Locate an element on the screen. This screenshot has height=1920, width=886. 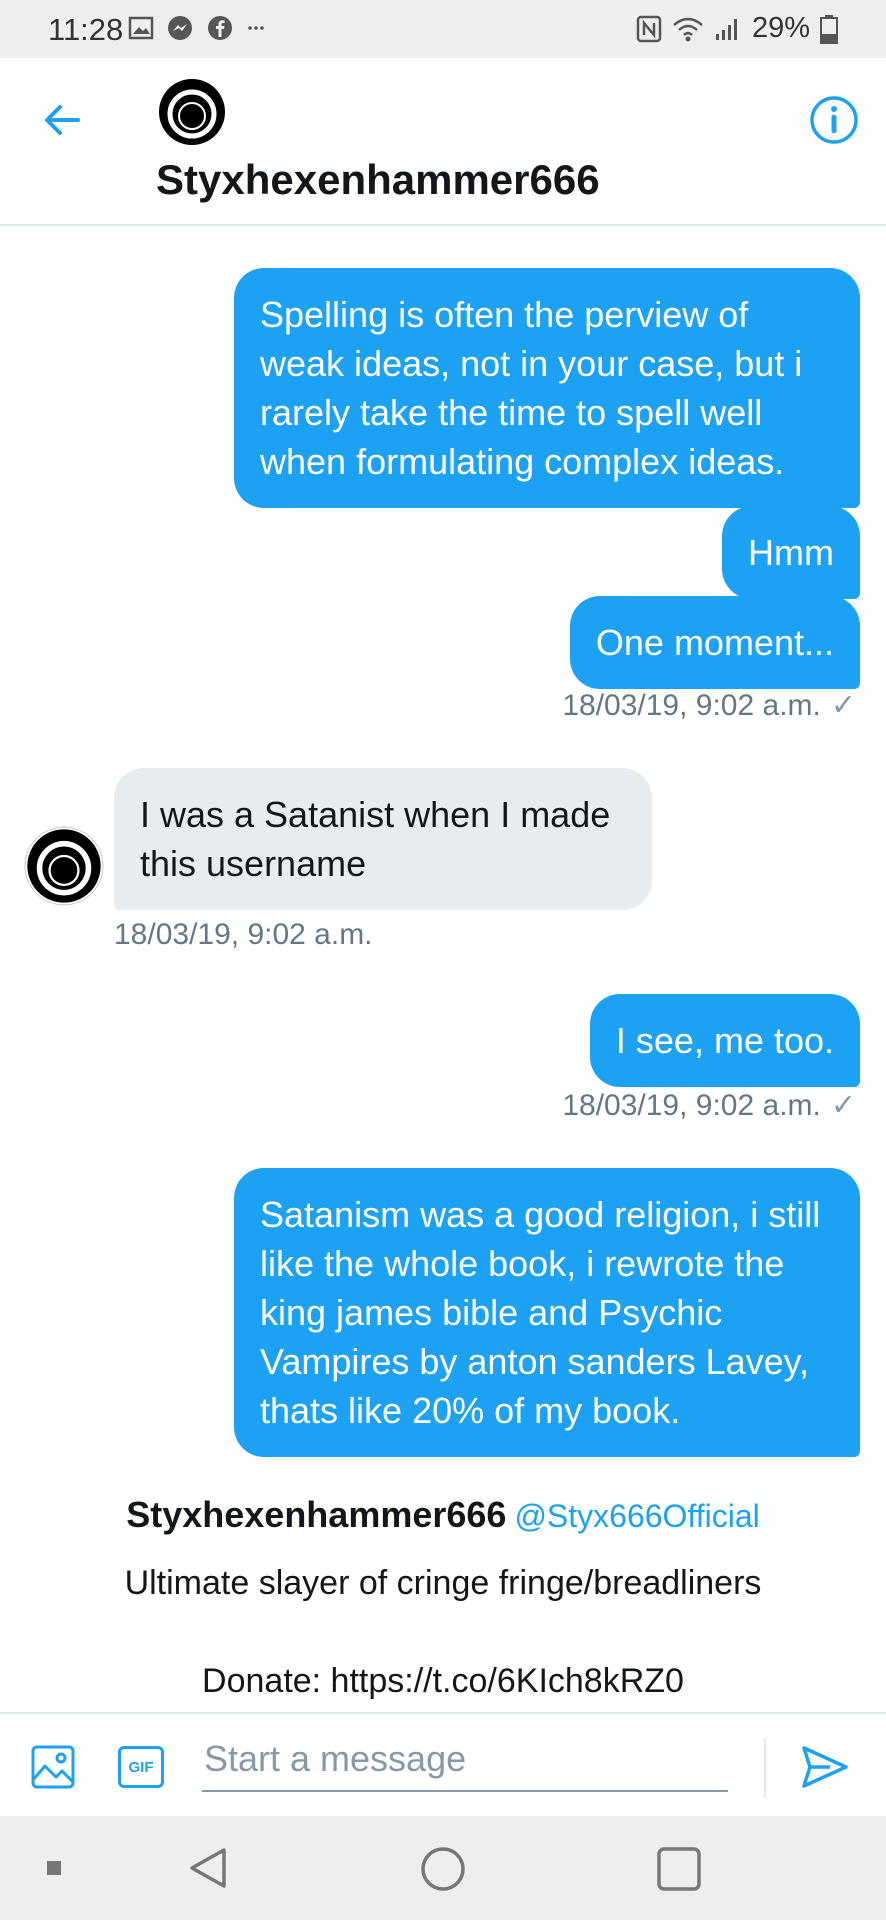
signal-icon is located at coordinates (726, 29).